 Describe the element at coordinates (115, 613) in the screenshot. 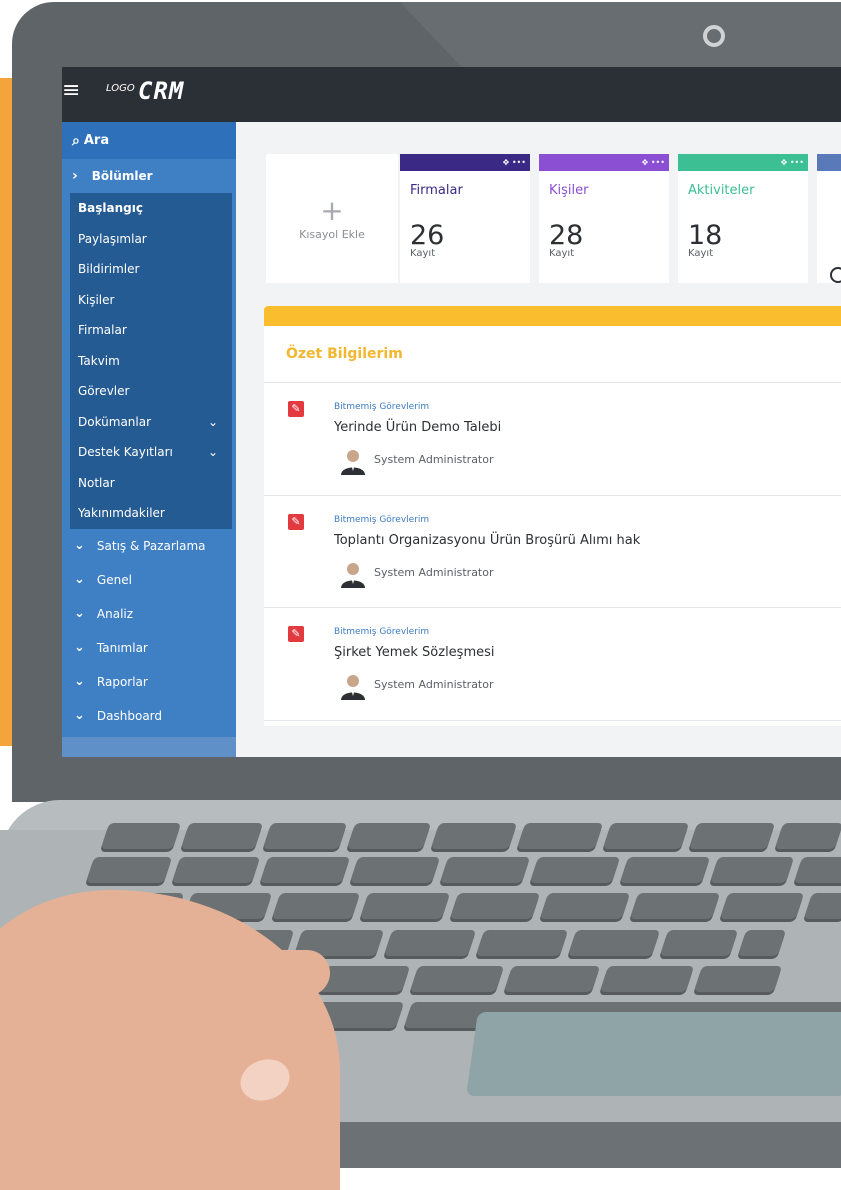

I see `sidebar-group-label: Analiz` at that location.